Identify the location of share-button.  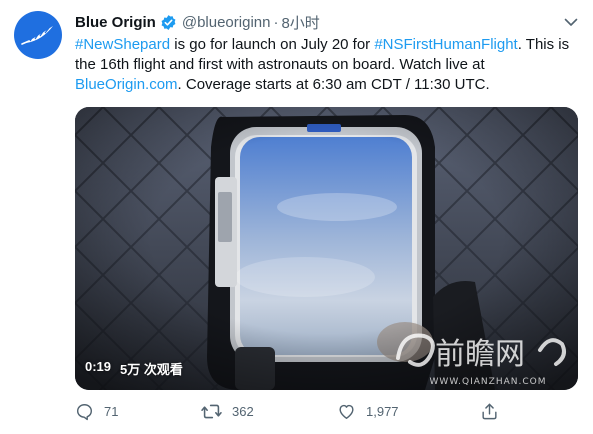
(489, 411).